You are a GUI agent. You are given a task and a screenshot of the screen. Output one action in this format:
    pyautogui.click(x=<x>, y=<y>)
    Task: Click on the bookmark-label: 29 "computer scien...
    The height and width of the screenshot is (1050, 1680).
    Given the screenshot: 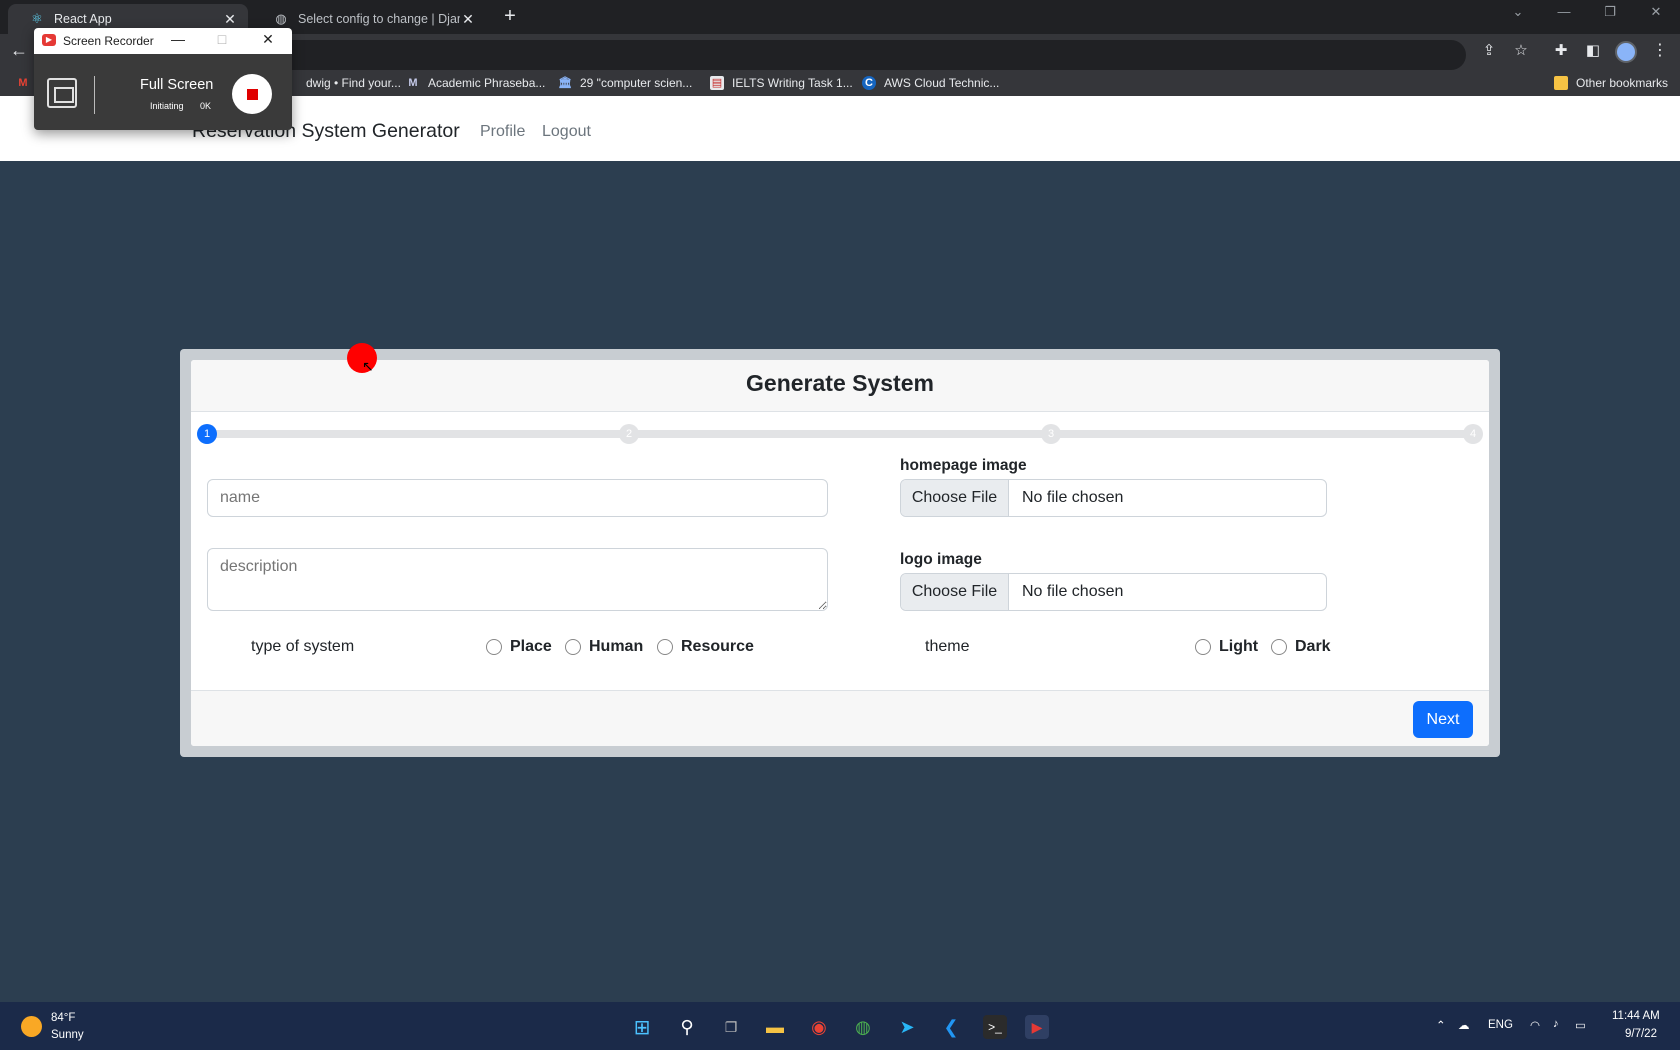 What is the action you would take?
    pyautogui.click(x=636, y=83)
    